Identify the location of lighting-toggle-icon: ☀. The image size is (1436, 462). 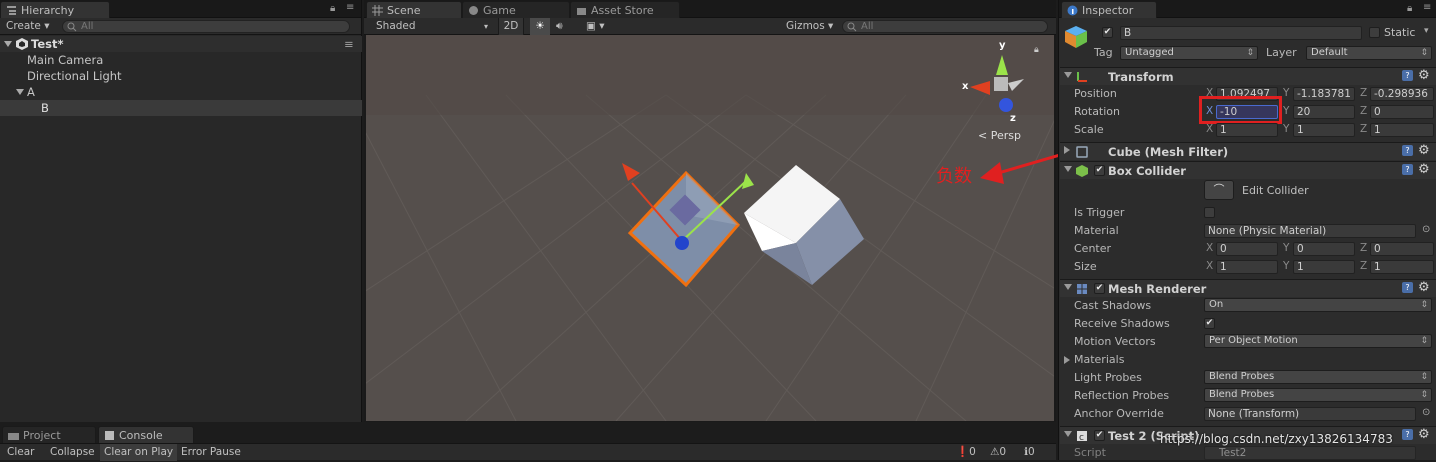
(540, 26).